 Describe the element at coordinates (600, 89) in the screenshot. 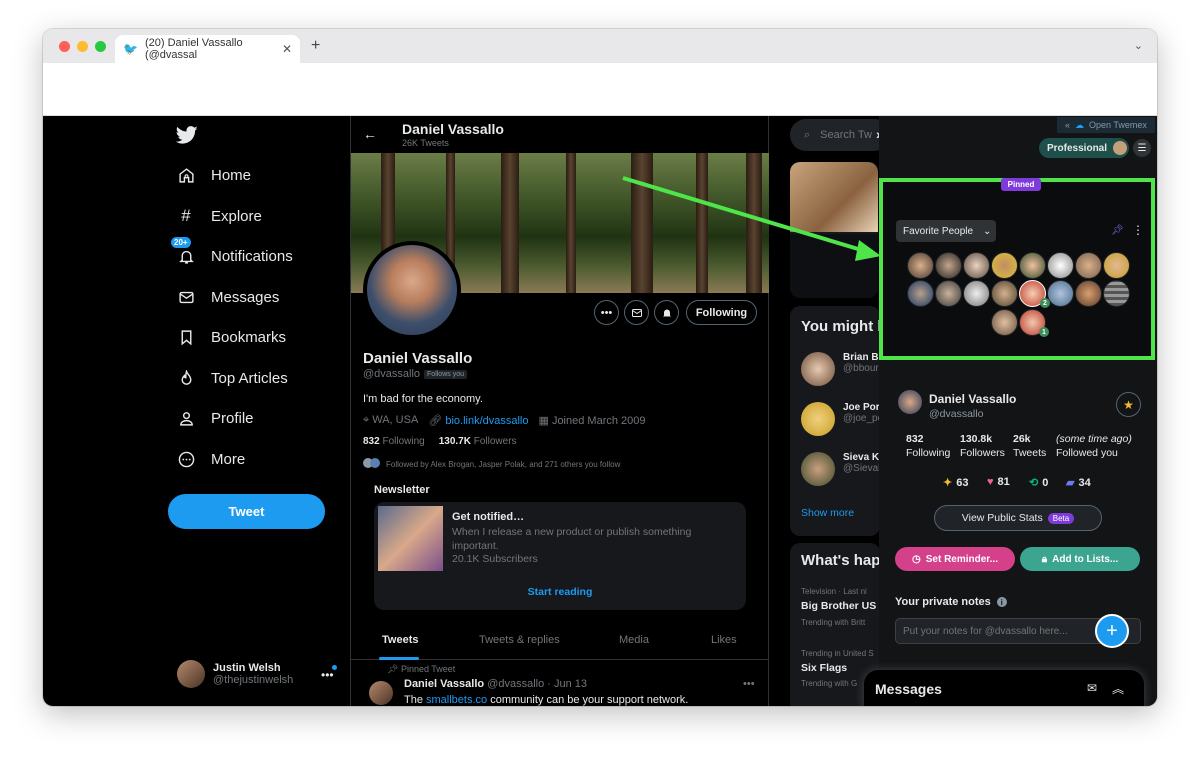

I see `browser-toolbar` at that location.